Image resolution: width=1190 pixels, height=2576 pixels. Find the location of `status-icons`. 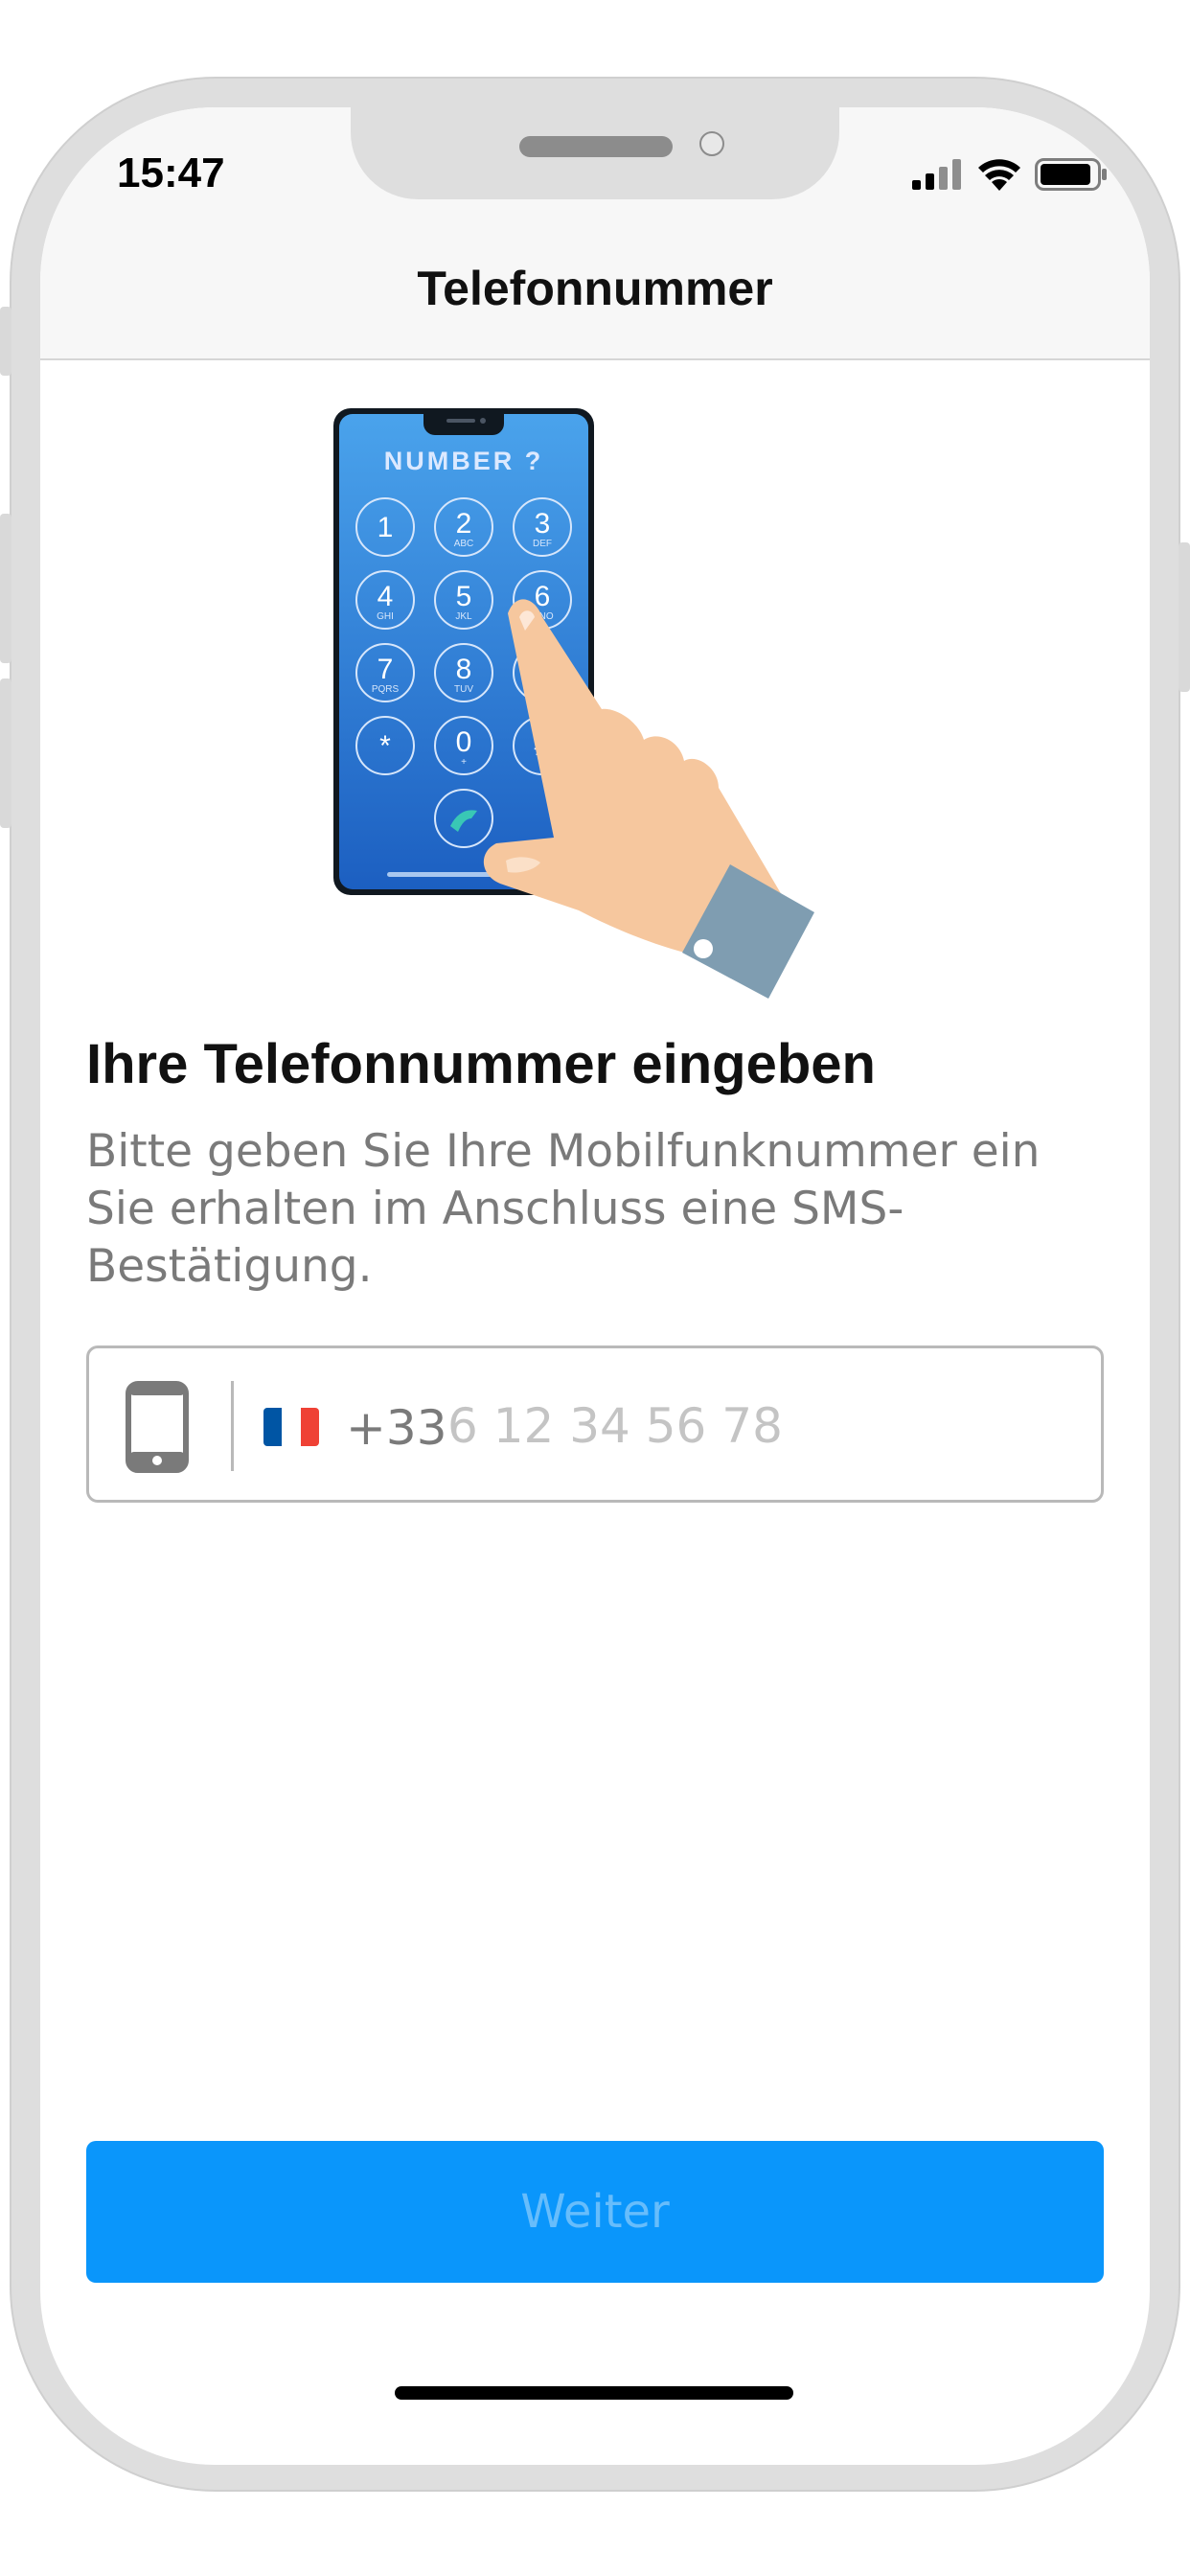

status-icons is located at coordinates (1010, 174).